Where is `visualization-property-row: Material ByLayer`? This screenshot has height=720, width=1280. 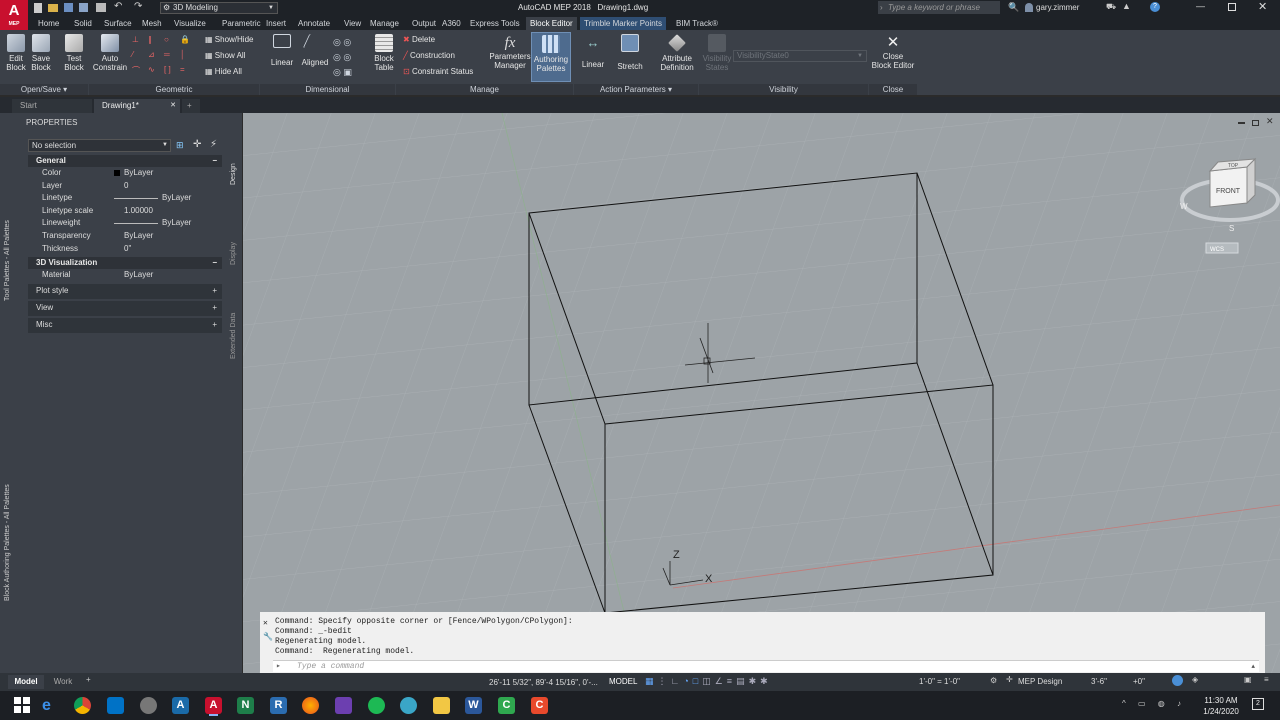
visualization-property-row: Material ByLayer is located at coordinates (125, 275).